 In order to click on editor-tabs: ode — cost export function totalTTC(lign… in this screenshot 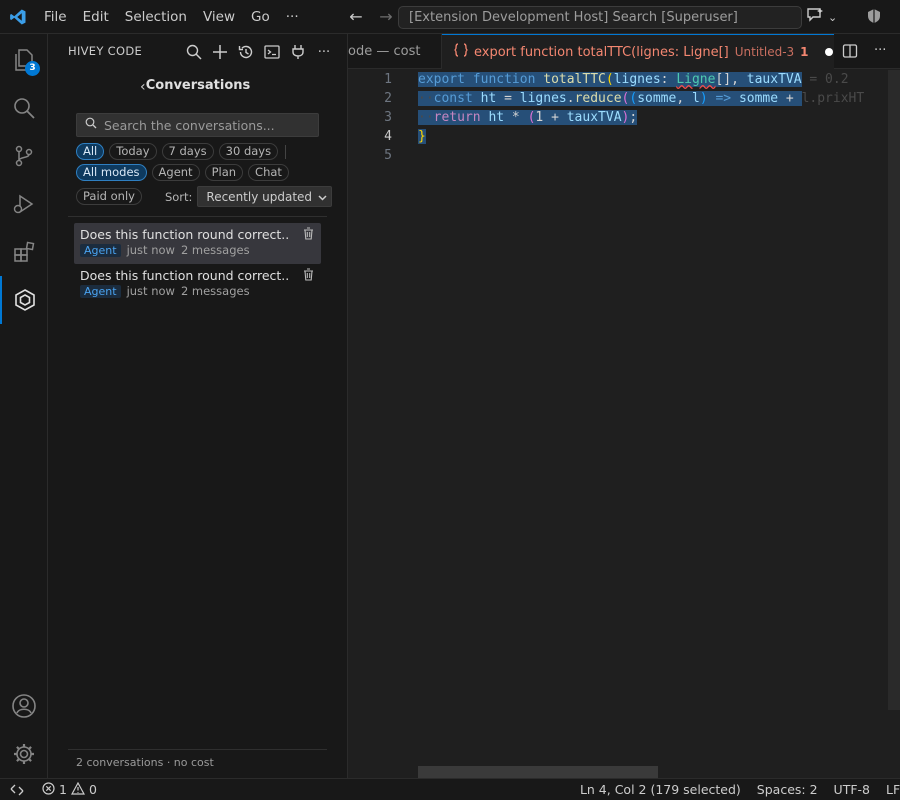, I will do `click(624, 51)`.